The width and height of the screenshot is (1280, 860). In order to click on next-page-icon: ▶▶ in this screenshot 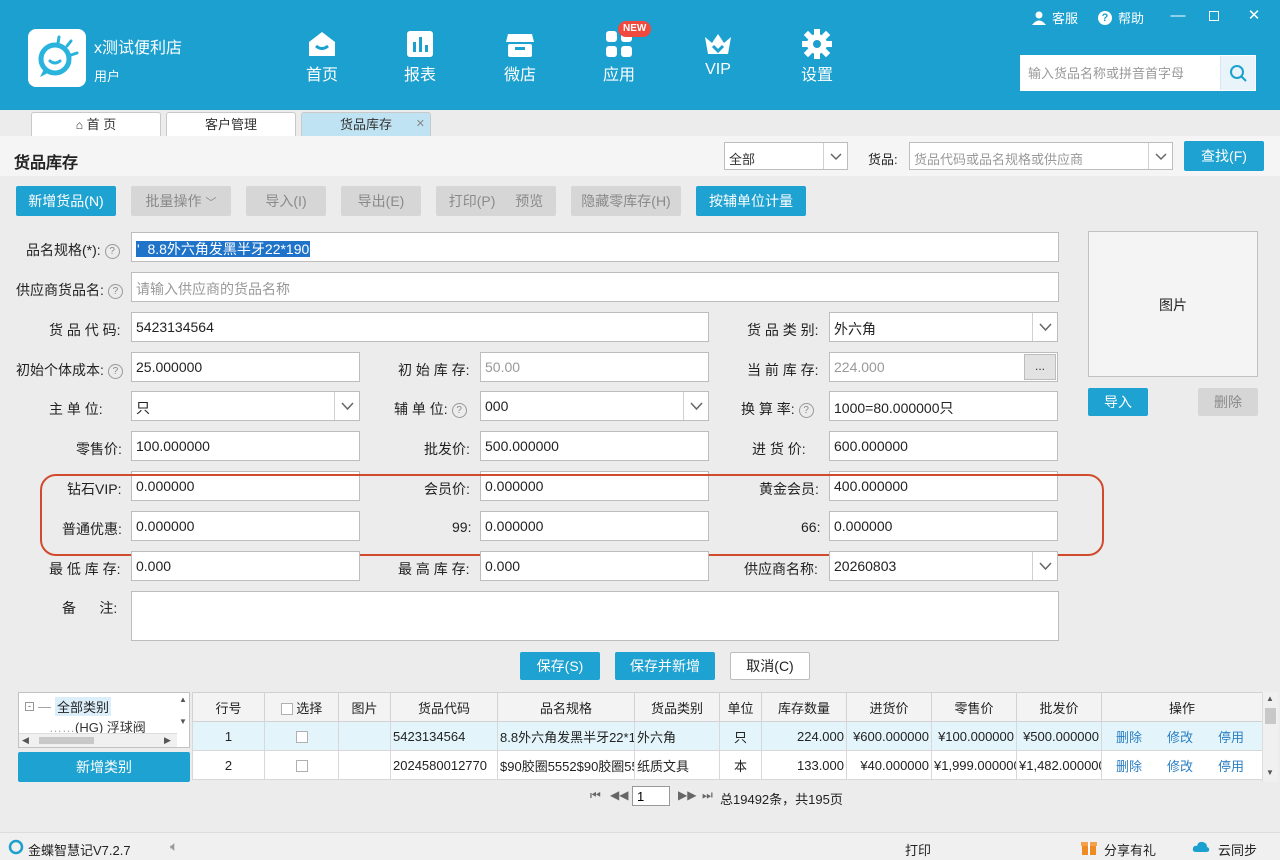, I will do `click(687, 795)`.